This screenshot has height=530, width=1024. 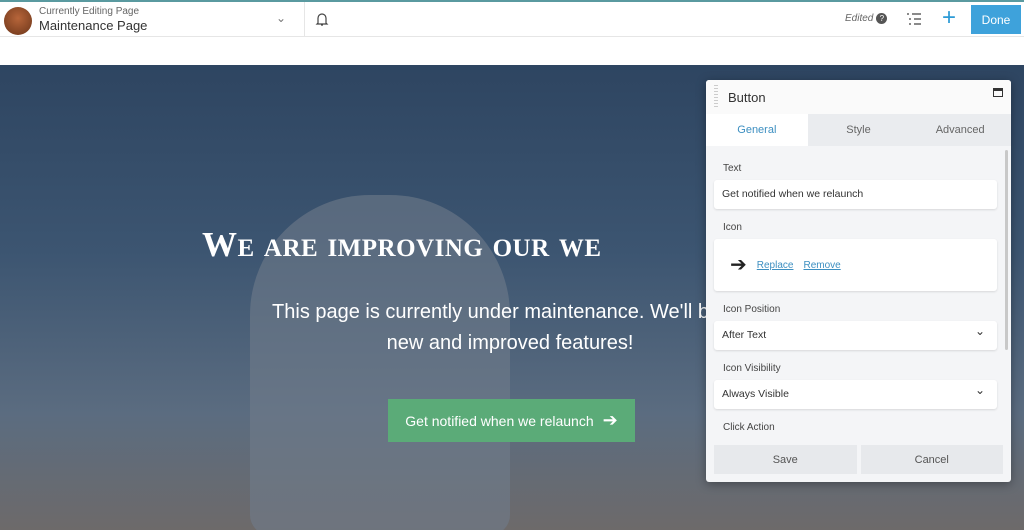 I want to click on notify-button-label: Get notified when we relaunch, so click(x=499, y=420).